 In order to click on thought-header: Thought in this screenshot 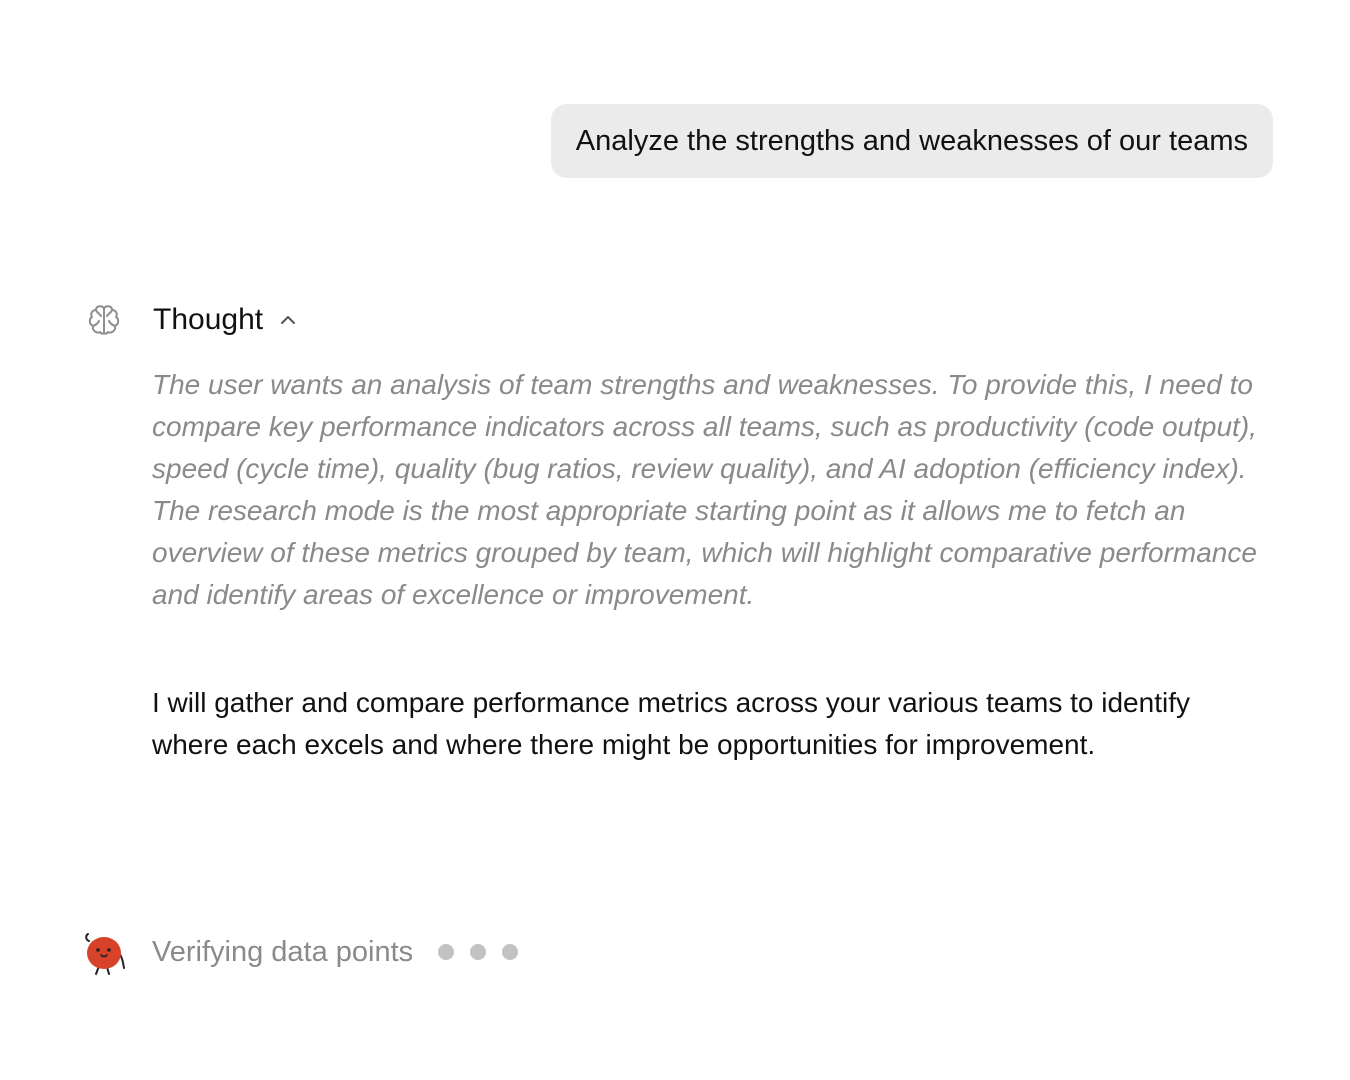, I will do `click(191, 320)`.